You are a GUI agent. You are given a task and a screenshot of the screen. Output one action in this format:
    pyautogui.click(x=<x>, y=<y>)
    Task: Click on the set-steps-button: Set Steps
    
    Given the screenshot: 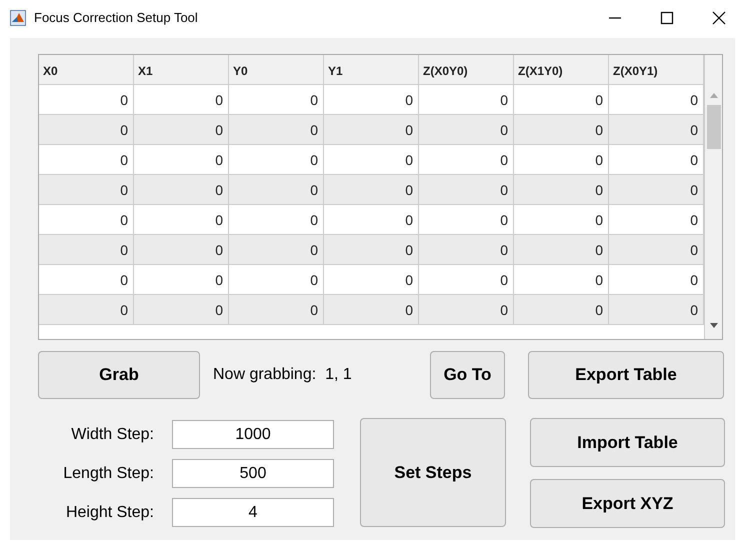 What is the action you would take?
    pyautogui.click(x=433, y=472)
    